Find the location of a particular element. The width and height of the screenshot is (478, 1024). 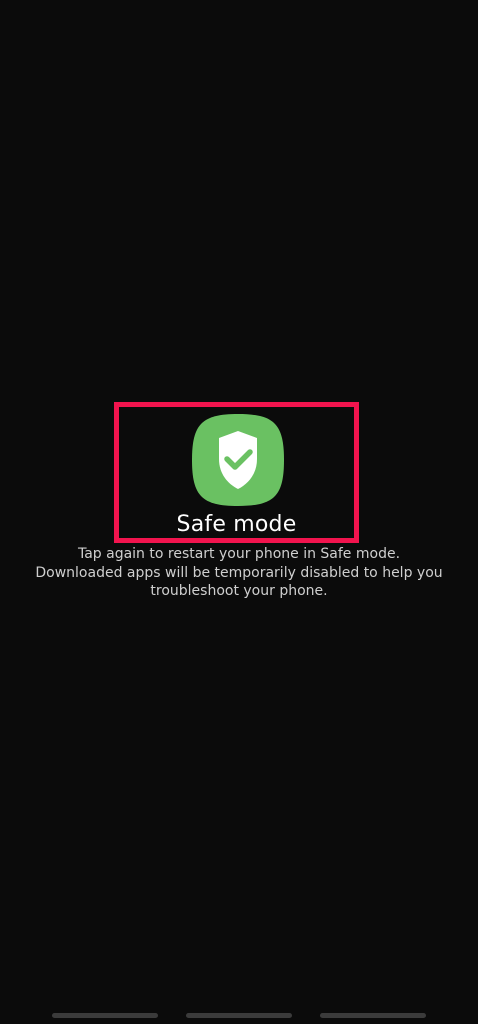

safe-mode-label: Safe mode is located at coordinates (236, 524).